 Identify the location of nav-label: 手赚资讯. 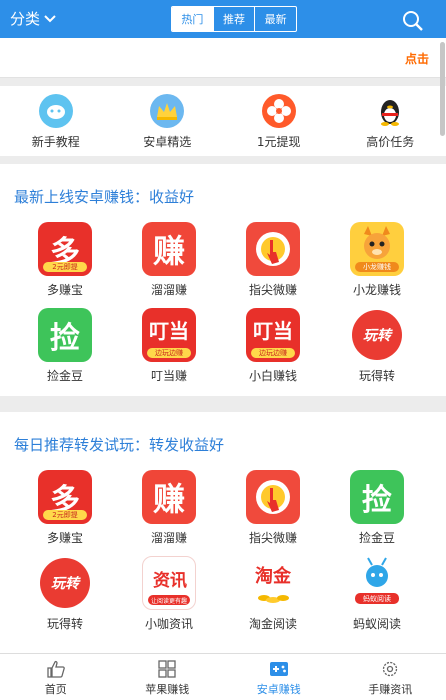
(390, 689).